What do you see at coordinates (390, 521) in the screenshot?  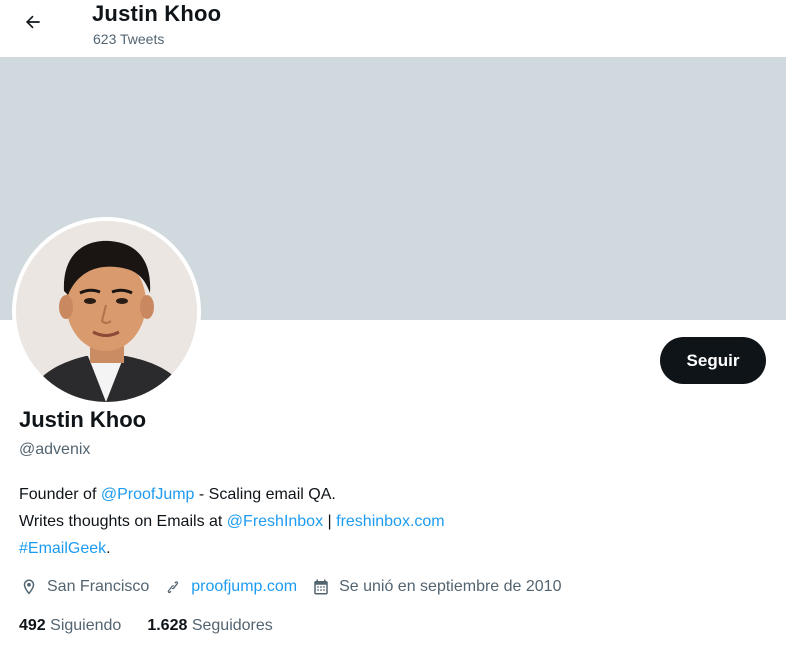 I see `url-link-freshinbox: freshinbox.com` at bounding box center [390, 521].